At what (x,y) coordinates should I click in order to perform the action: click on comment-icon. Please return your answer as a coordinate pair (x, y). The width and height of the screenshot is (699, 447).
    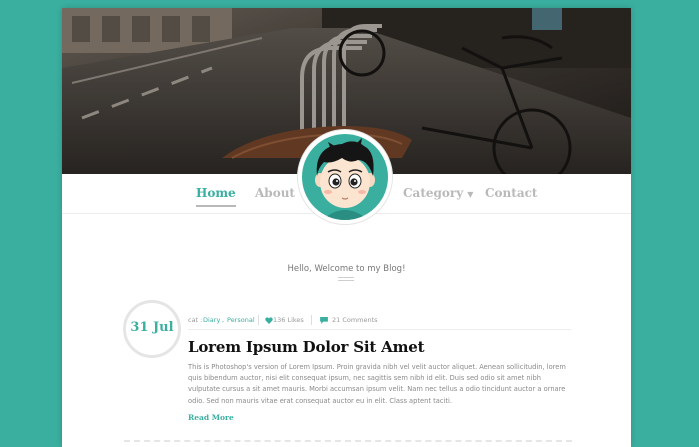
    Looking at the image, I should click on (324, 320).